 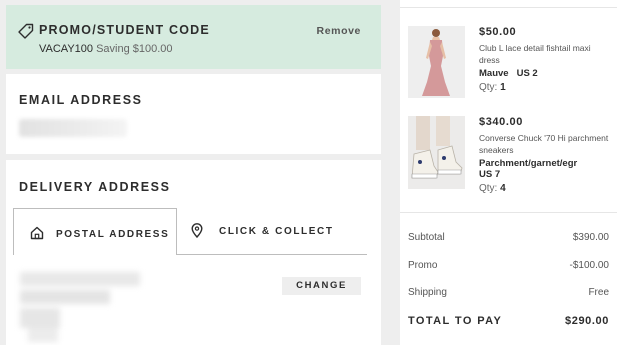 I want to click on item-color: Parchment/garnet/egr, so click(x=528, y=163).